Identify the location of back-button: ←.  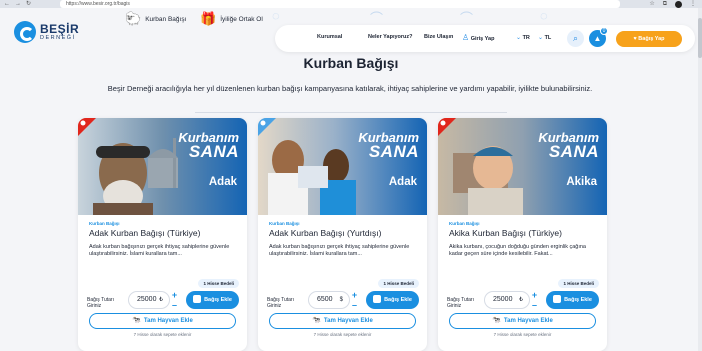
(7, 4).